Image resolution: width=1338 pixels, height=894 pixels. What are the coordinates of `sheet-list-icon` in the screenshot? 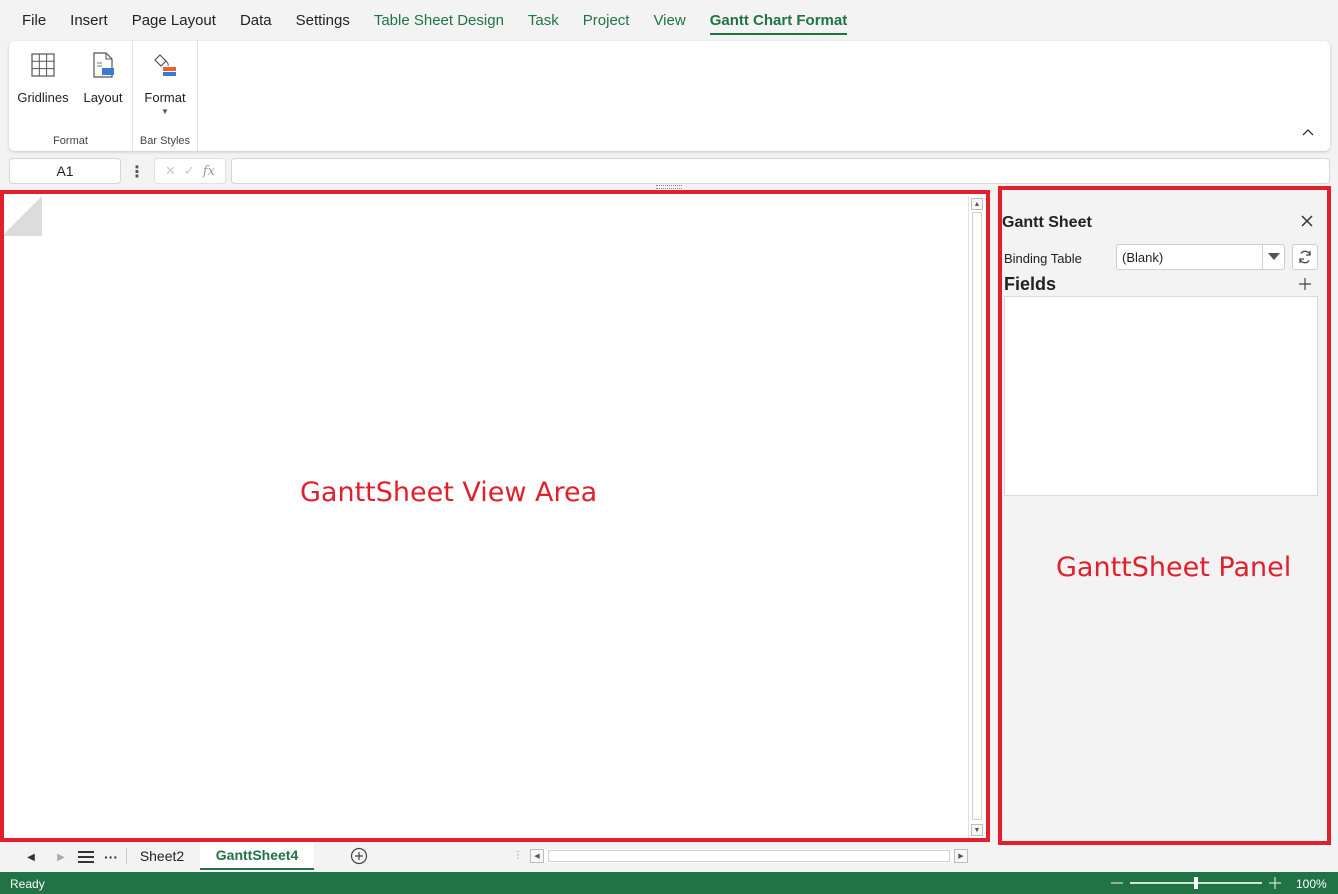 It's located at (86, 857).